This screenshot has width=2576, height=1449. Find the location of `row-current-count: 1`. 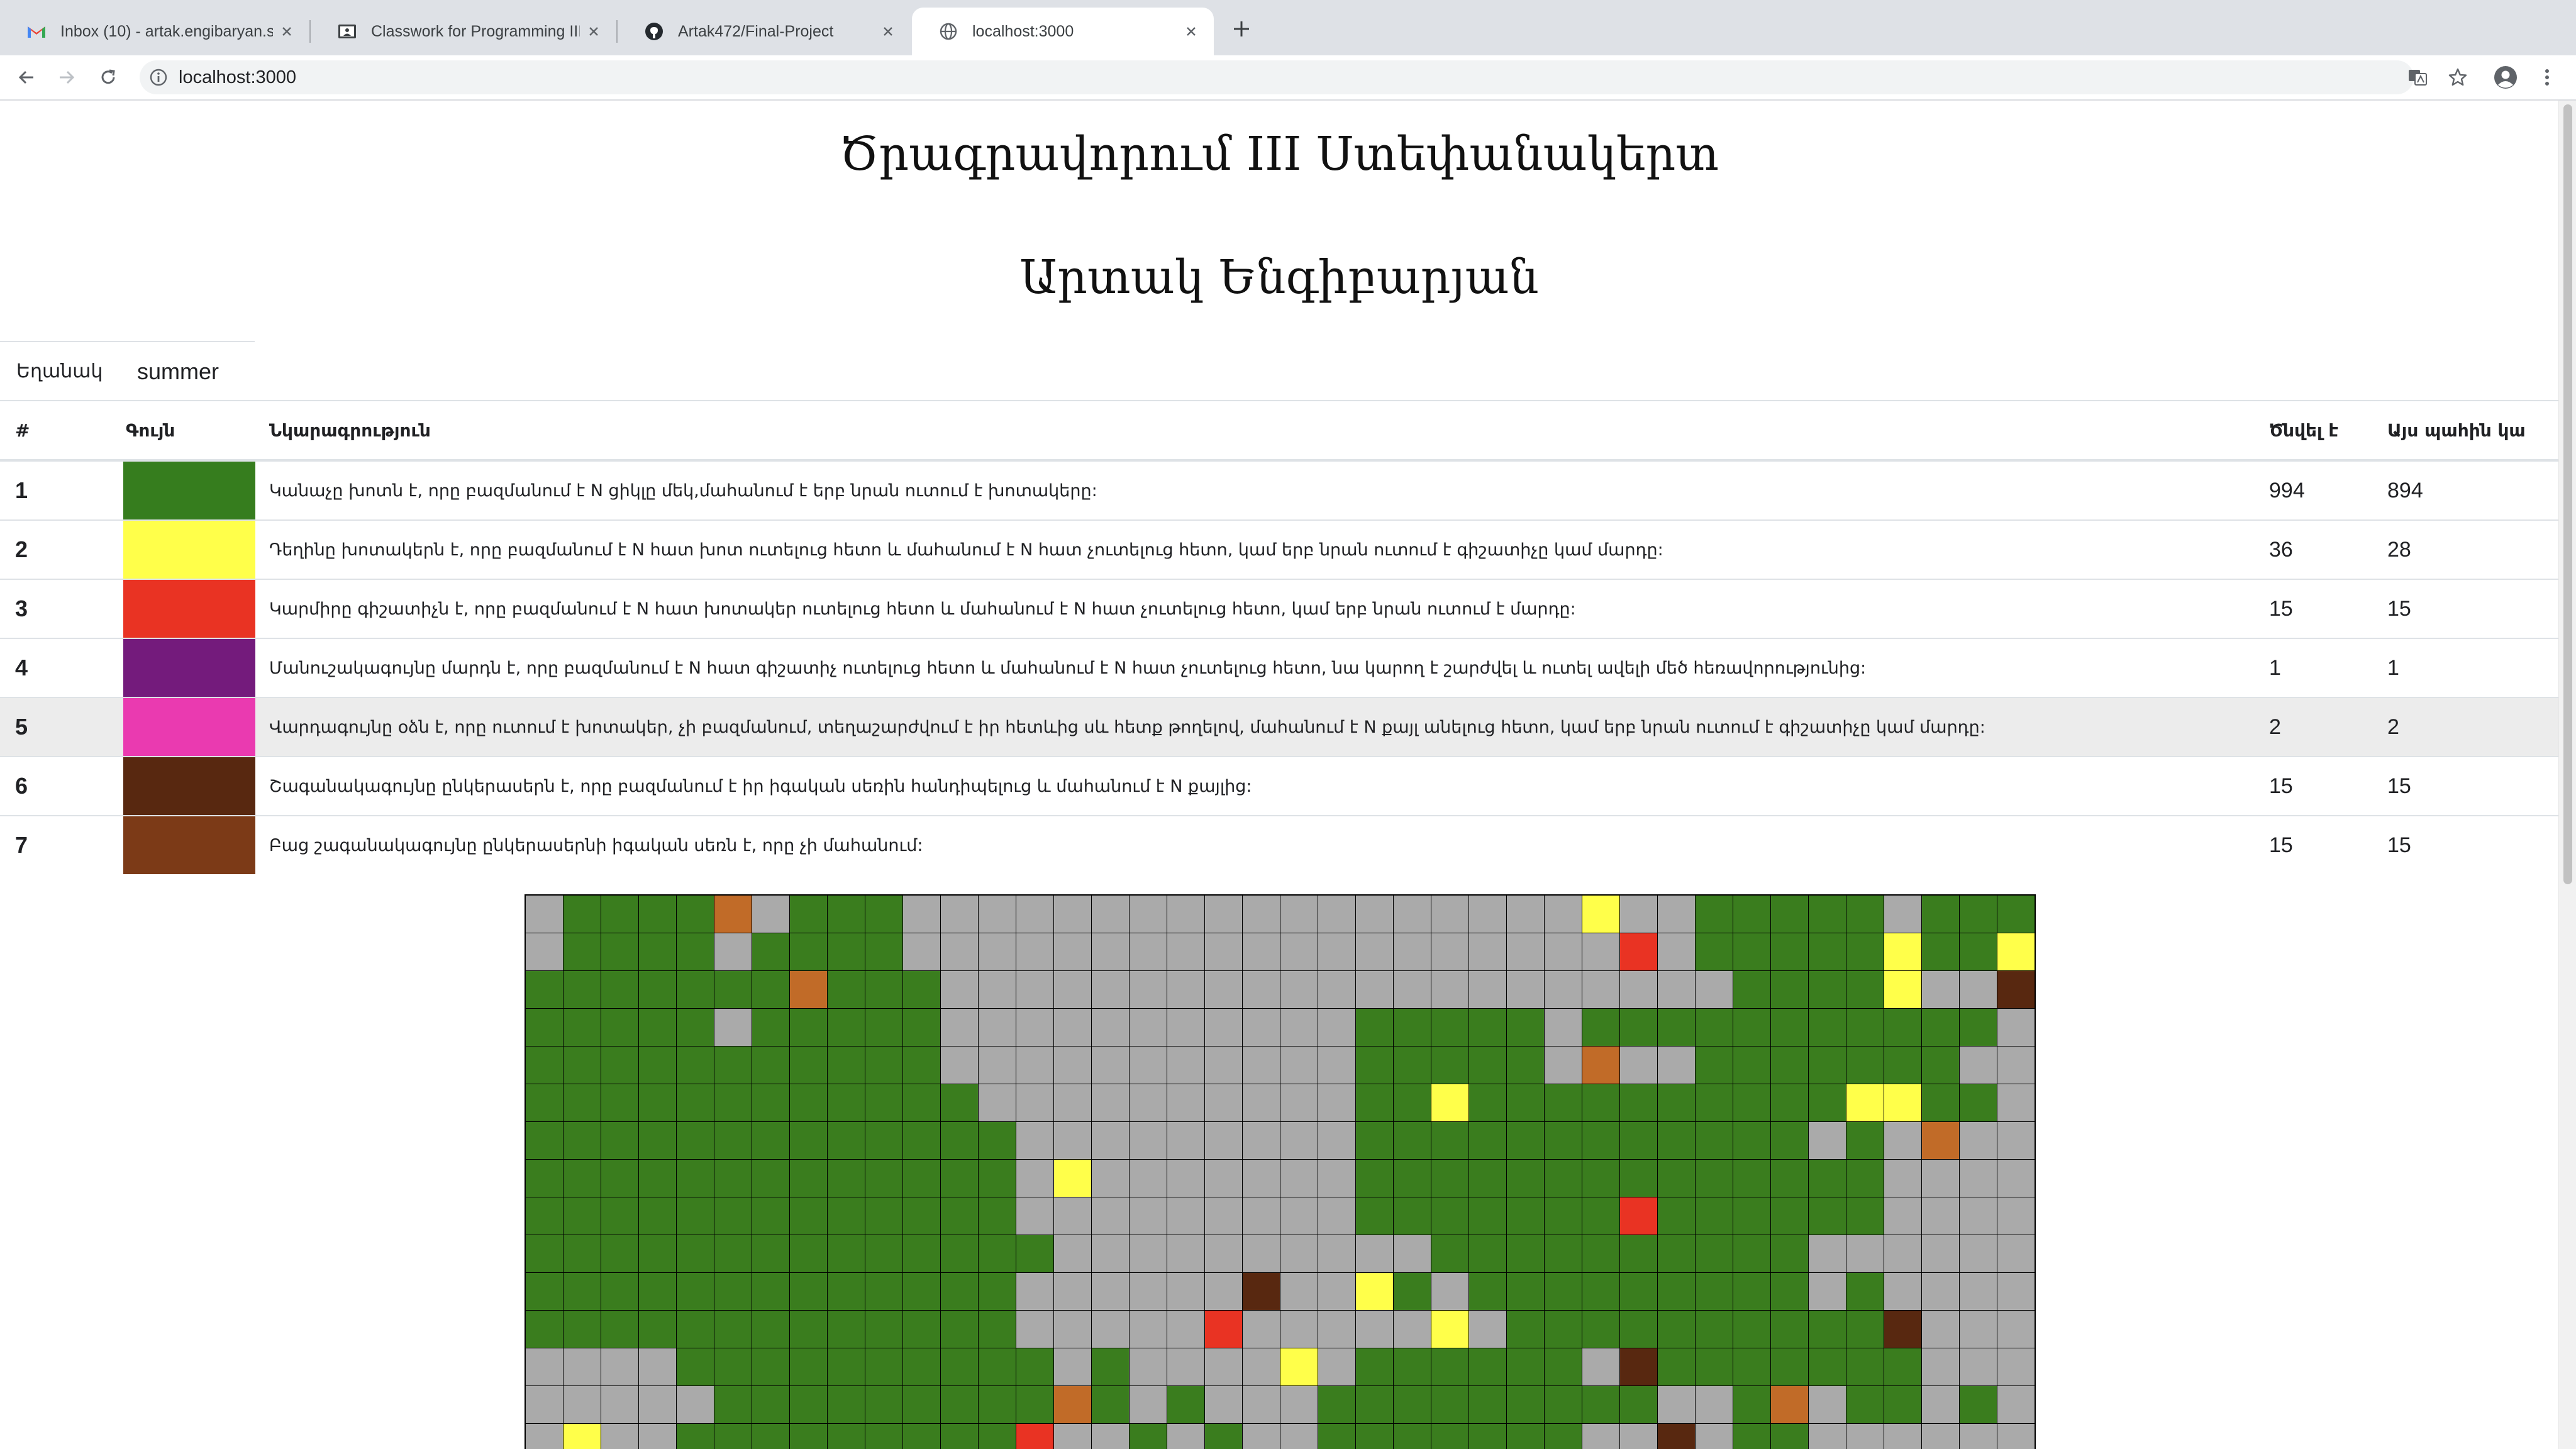

row-current-count: 1 is located at coordinates (2472, 667).